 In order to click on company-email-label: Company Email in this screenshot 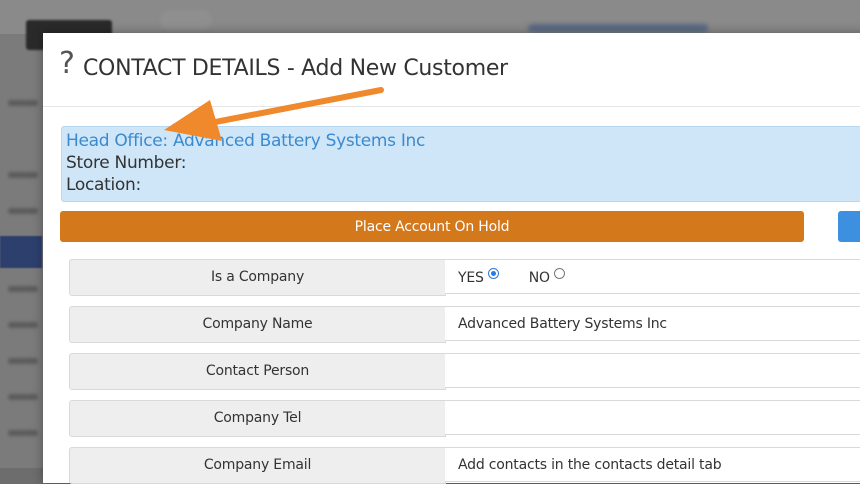, I will do `click(257, 465)`.